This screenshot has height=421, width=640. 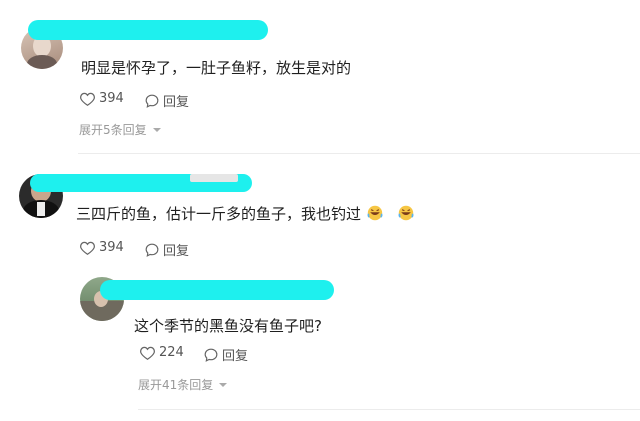 I want to click on comment-text-content: 三四斤的鱼，估计一斤多的鱼子，我也钓过, so click(x=219, y=214).